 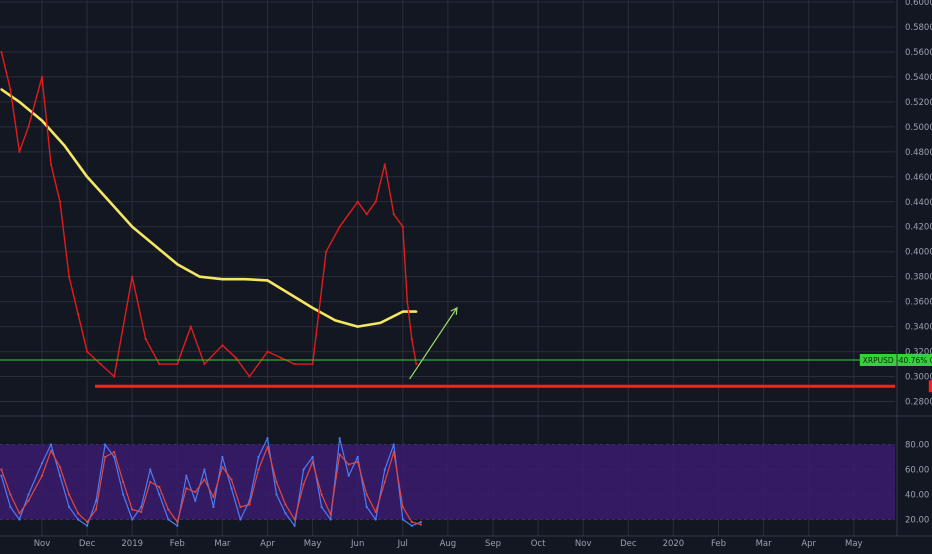 I want to click on x-tick-label: May, so click(x=313, y=544).